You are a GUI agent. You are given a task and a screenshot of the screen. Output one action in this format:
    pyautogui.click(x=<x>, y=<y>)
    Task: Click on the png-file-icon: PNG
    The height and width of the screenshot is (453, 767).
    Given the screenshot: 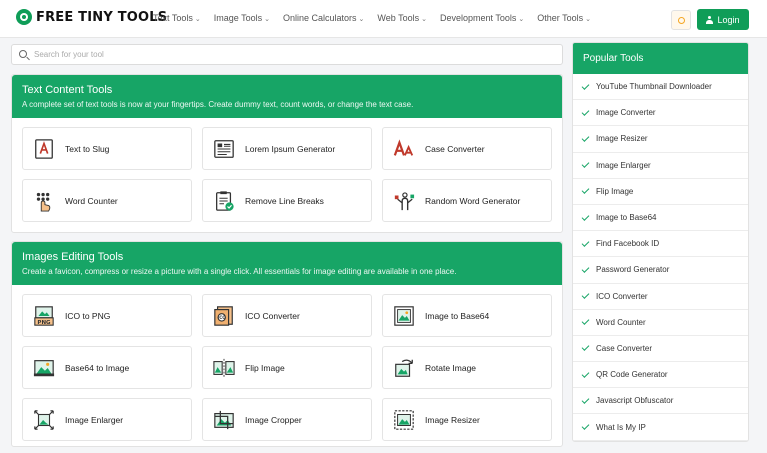 What is the action you would take?
    pyautogui.click(x=44, y=315)
    